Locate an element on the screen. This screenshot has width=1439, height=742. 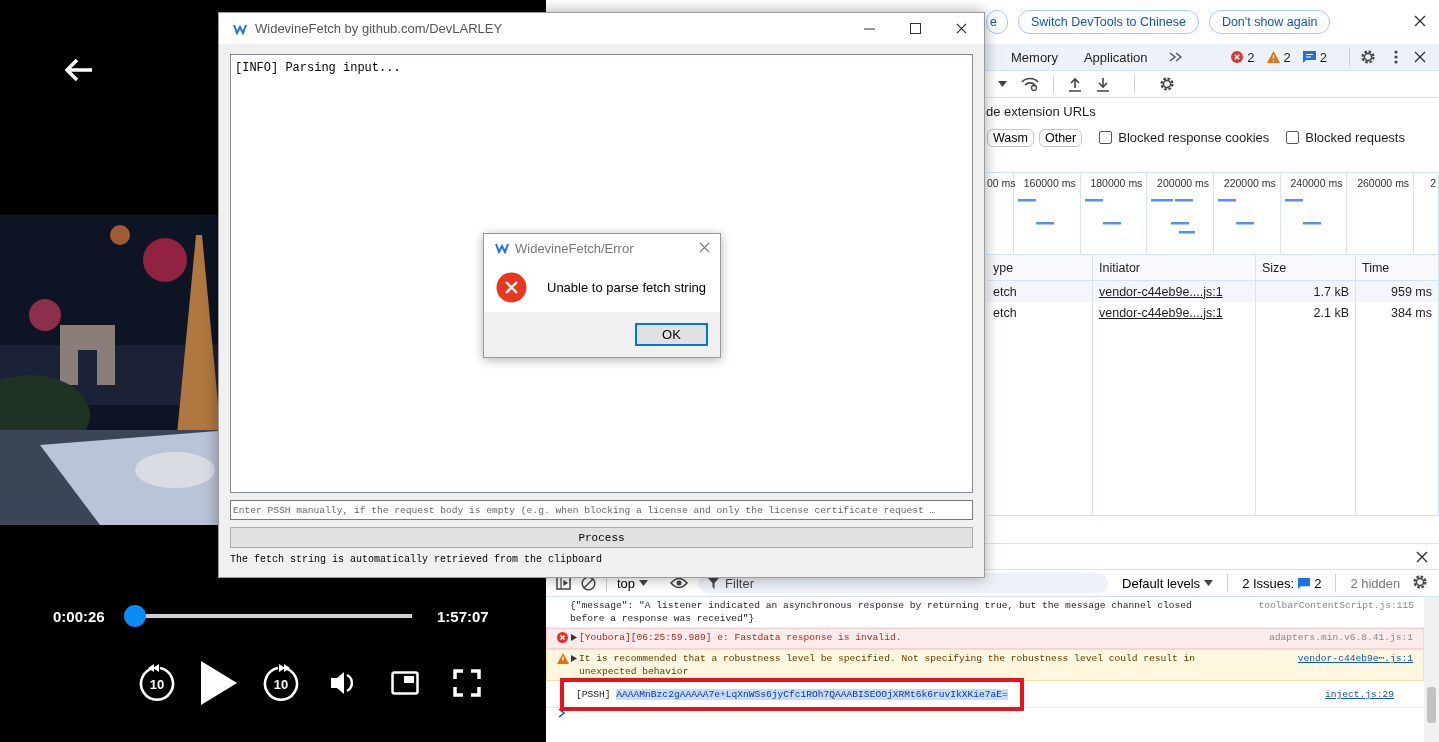
context-dropdown: top is located at coordinates (633, 583).